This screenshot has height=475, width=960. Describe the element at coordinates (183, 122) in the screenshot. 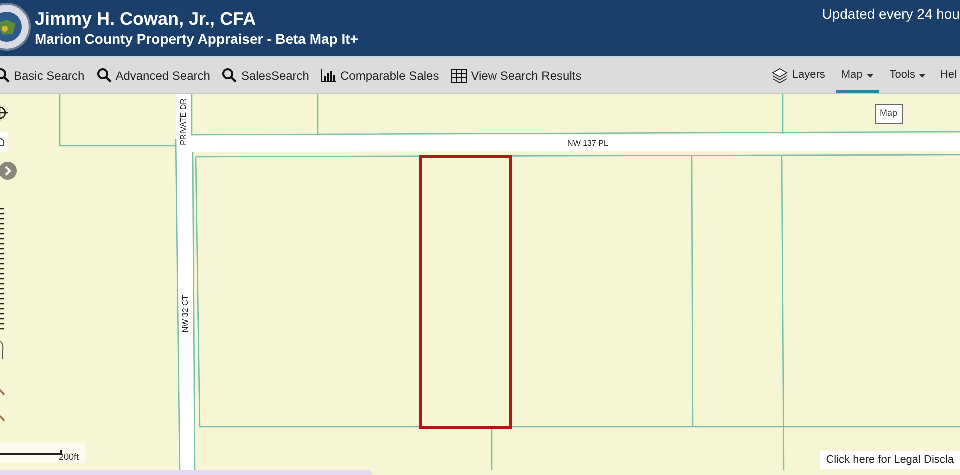

I see `road-label: PRIVATE DR` at that location.